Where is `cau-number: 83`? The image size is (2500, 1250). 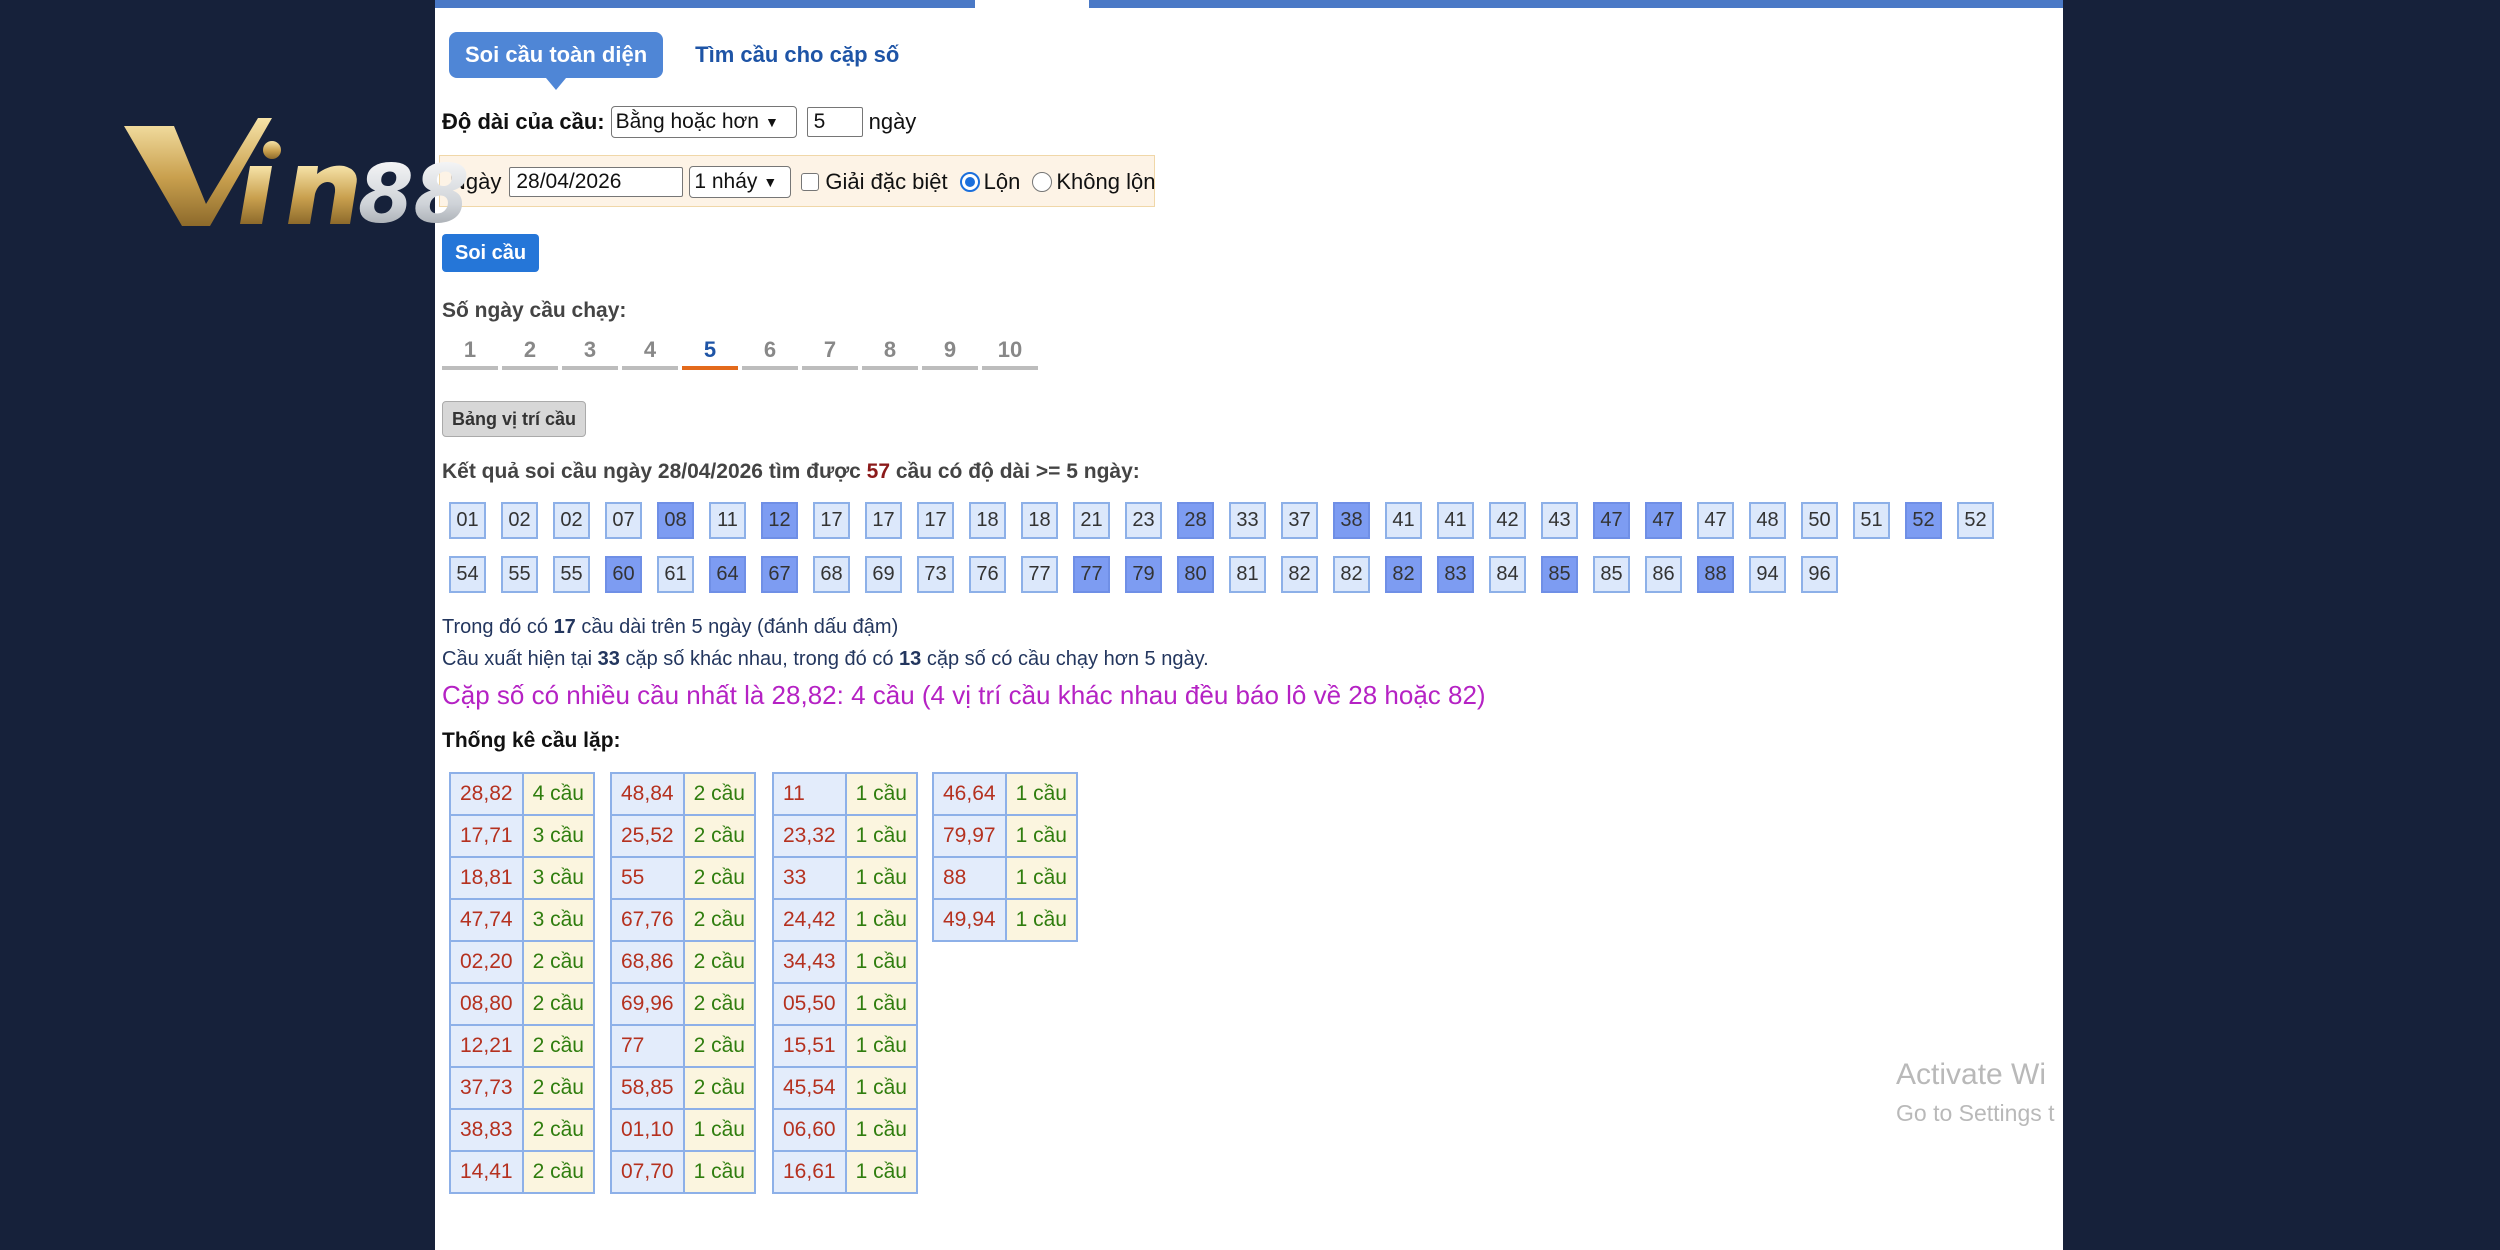
cau-number: 83 is located at coordinates (1455, 574).